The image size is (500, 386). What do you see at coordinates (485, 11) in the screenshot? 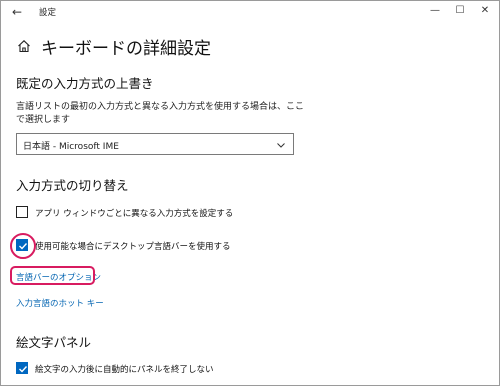
I see `close-button: ✕` at bounding box center [485, 11].